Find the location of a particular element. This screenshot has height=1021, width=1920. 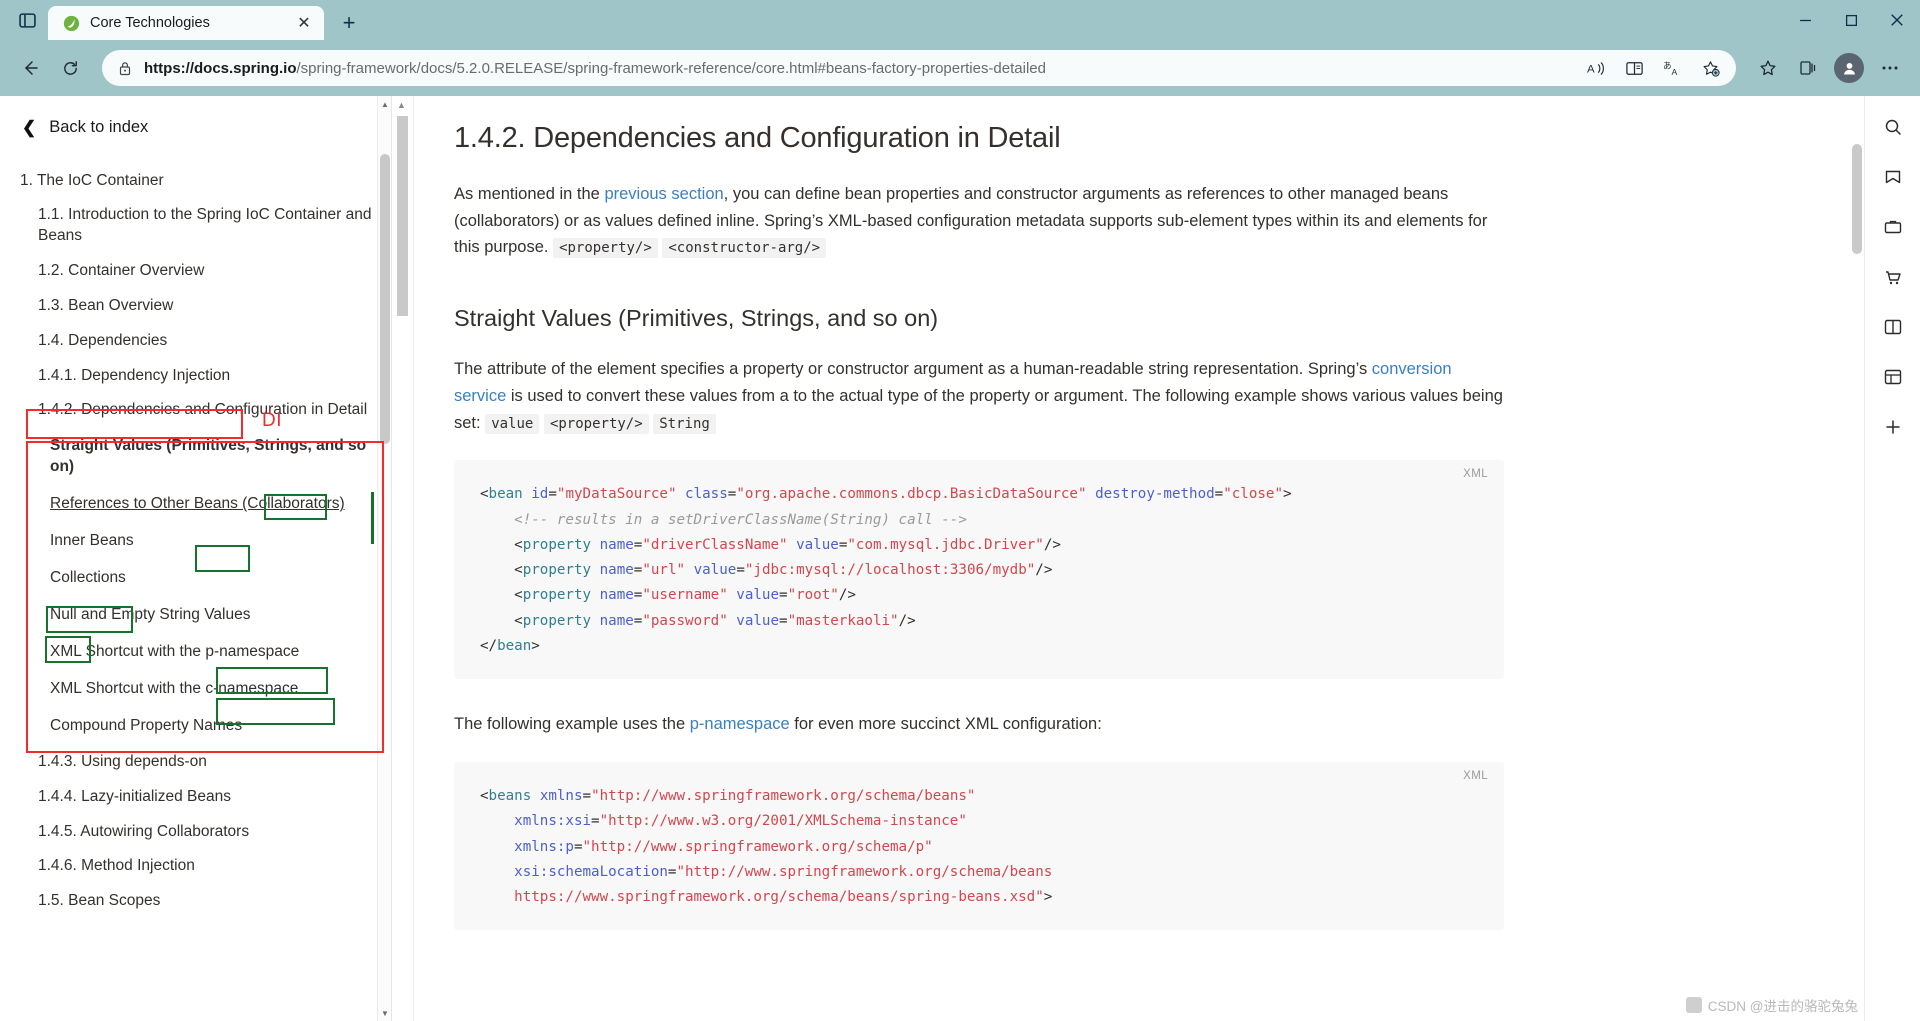

value-attr-code: value is located at coordinates (512, 423).